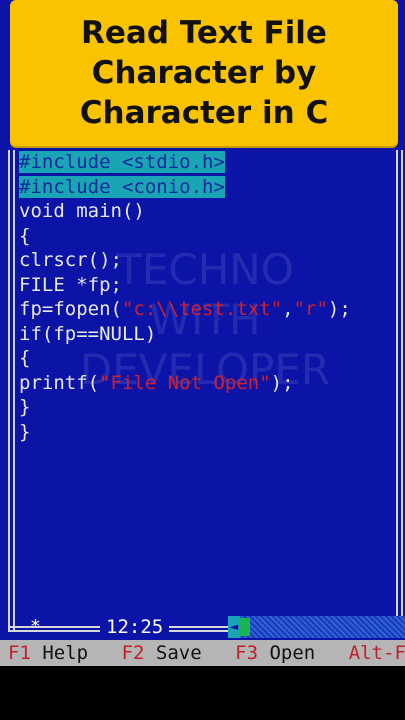  Describe the element at coordinates (70, 260) in the screenshot. I see `code-line-5: clrscr();` at that location.